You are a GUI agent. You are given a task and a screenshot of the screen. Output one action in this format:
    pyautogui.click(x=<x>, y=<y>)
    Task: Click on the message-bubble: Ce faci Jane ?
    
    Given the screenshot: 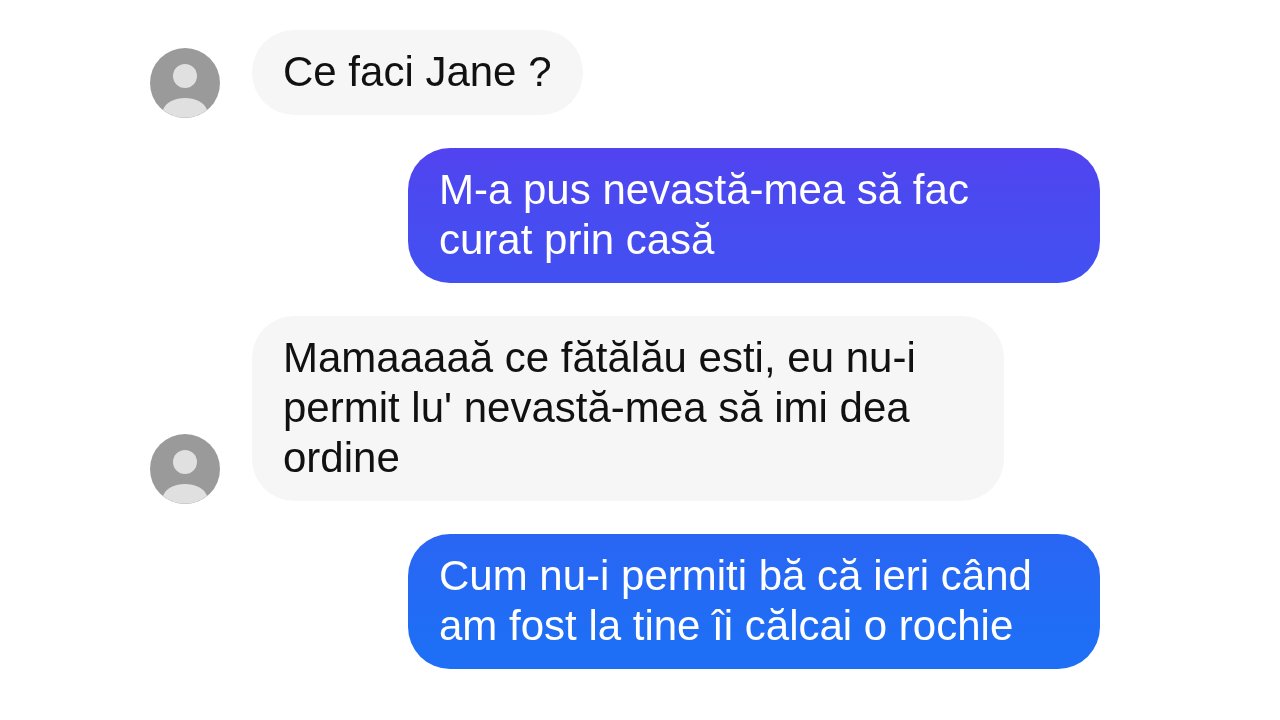 What is the action you would take?
    pyautogui.click(x=417, y=72)
    